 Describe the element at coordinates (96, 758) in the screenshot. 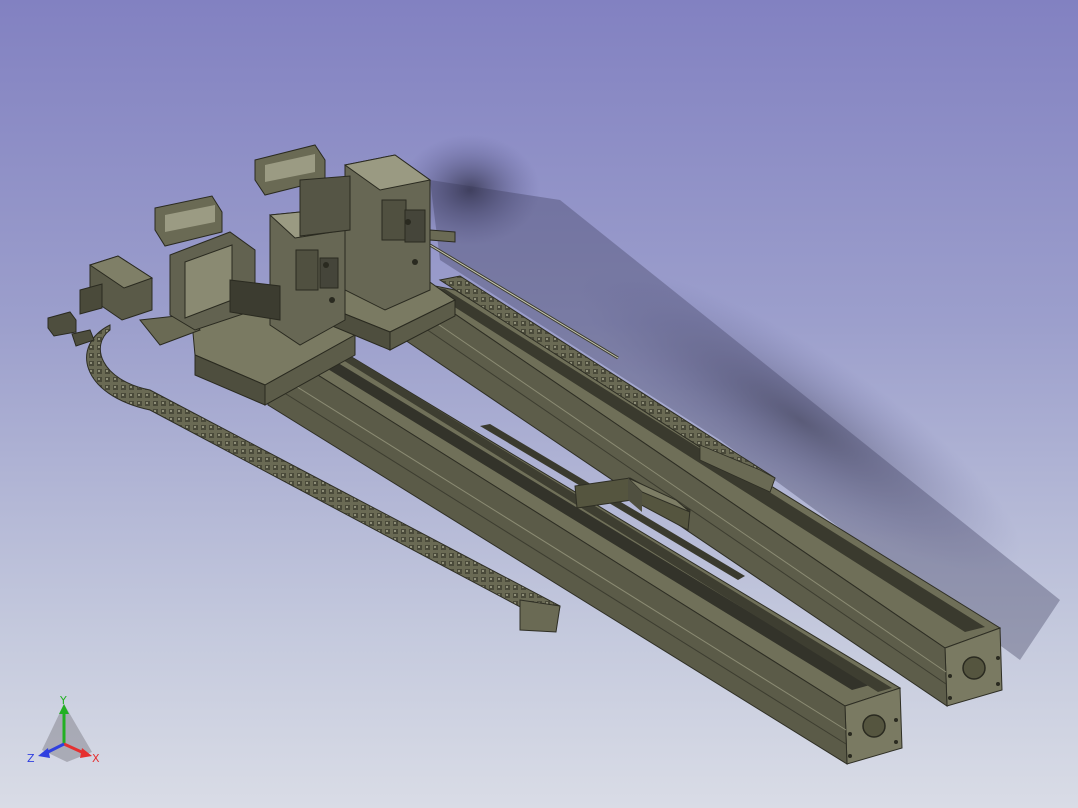

I see `x-axis-label: X` at that location.